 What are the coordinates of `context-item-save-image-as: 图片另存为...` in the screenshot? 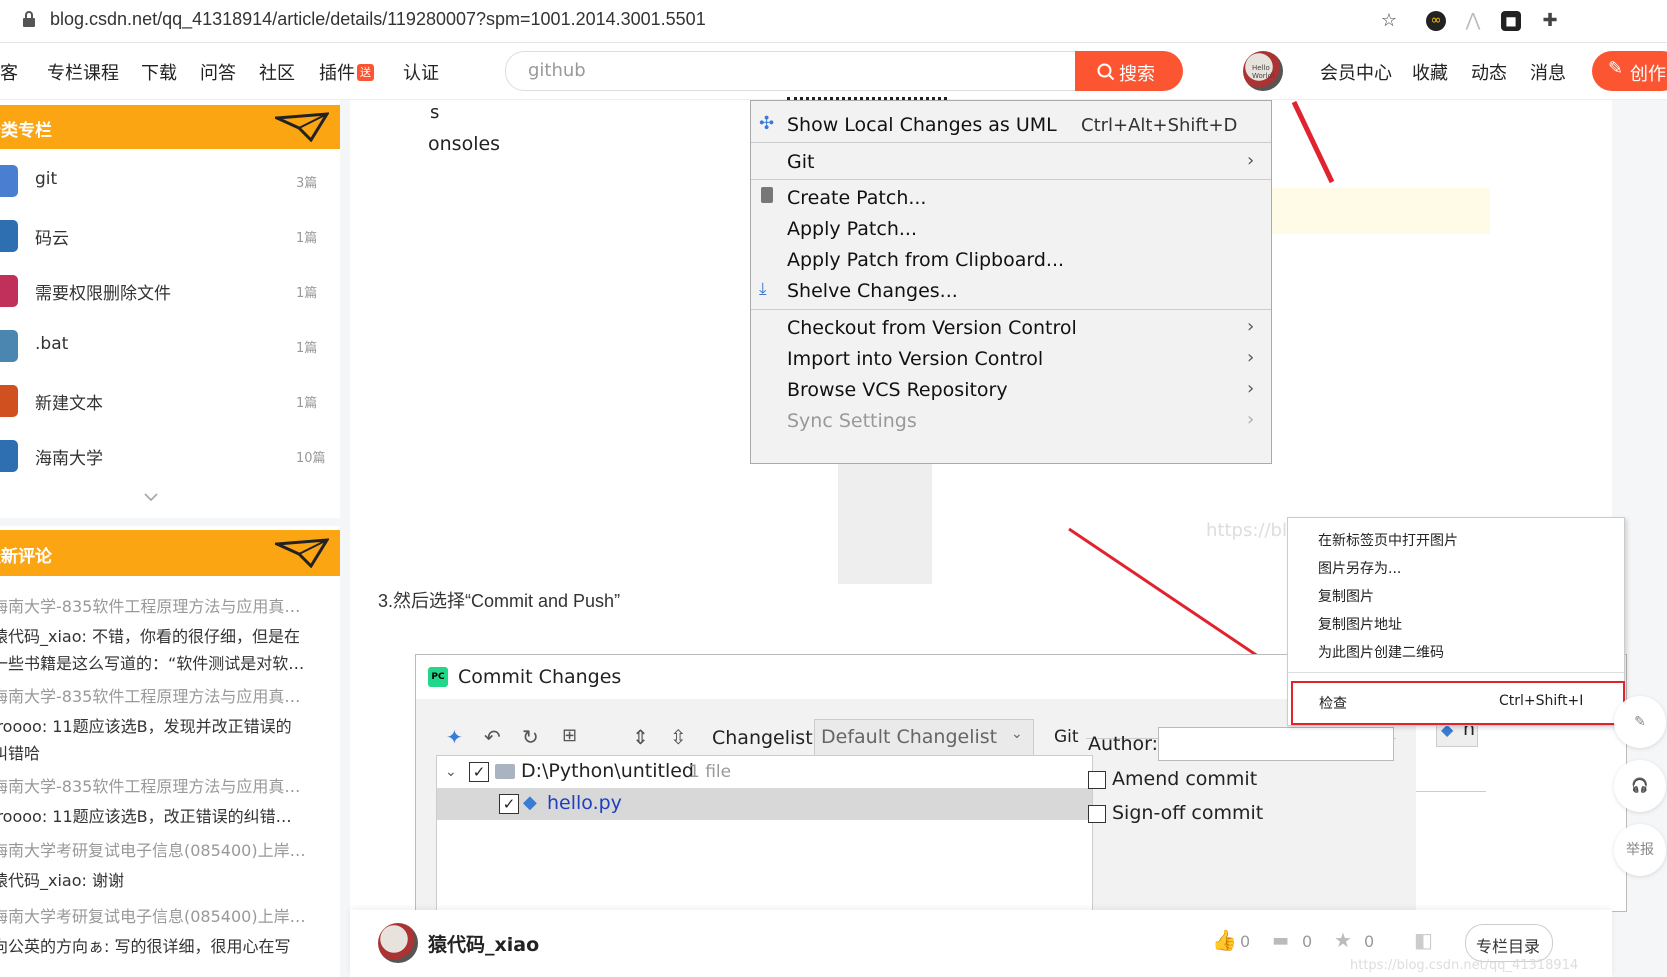 It's located at (1359, 568).